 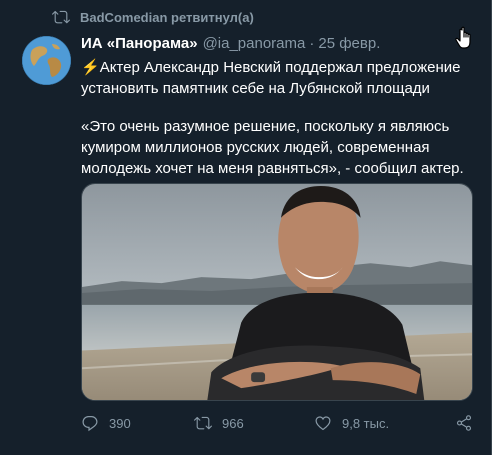 What do you see at coordinates (61, 17) in the screenshot?
I see `retweet-icon` at bounding box center [61, 17].